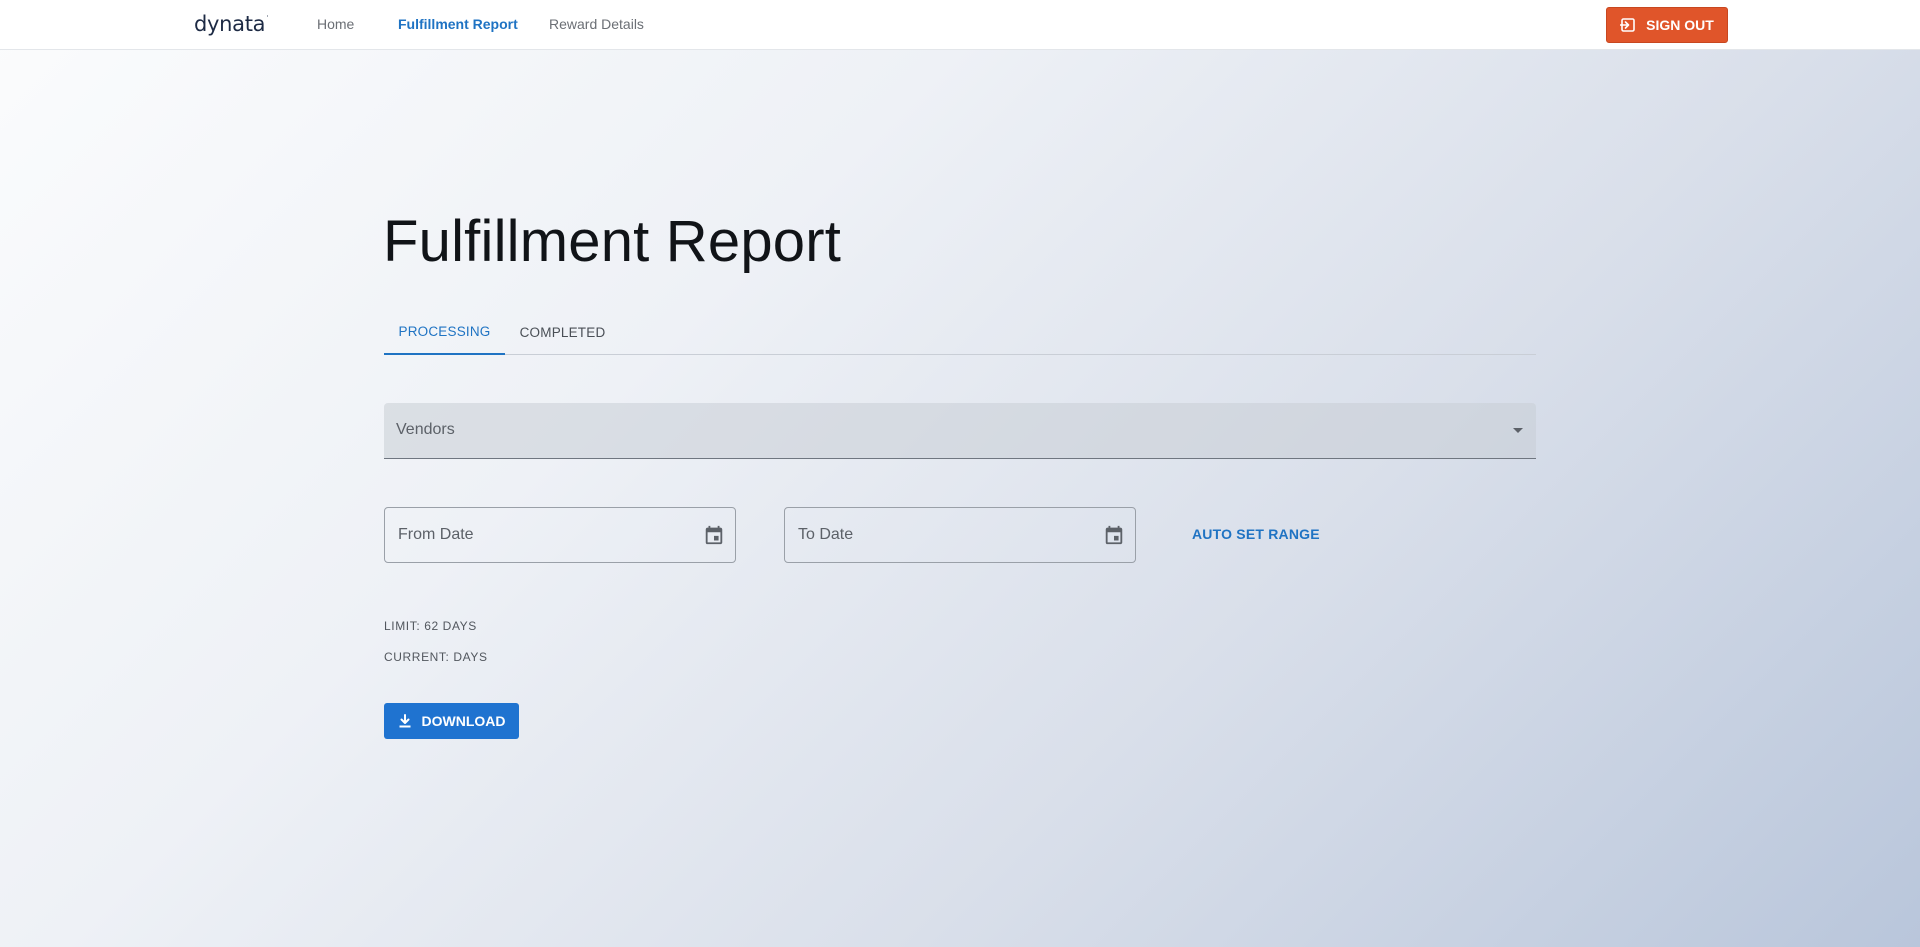  Describe the element at coordinates (404, 721) in the screenshot. I see `download-icon` at that location.